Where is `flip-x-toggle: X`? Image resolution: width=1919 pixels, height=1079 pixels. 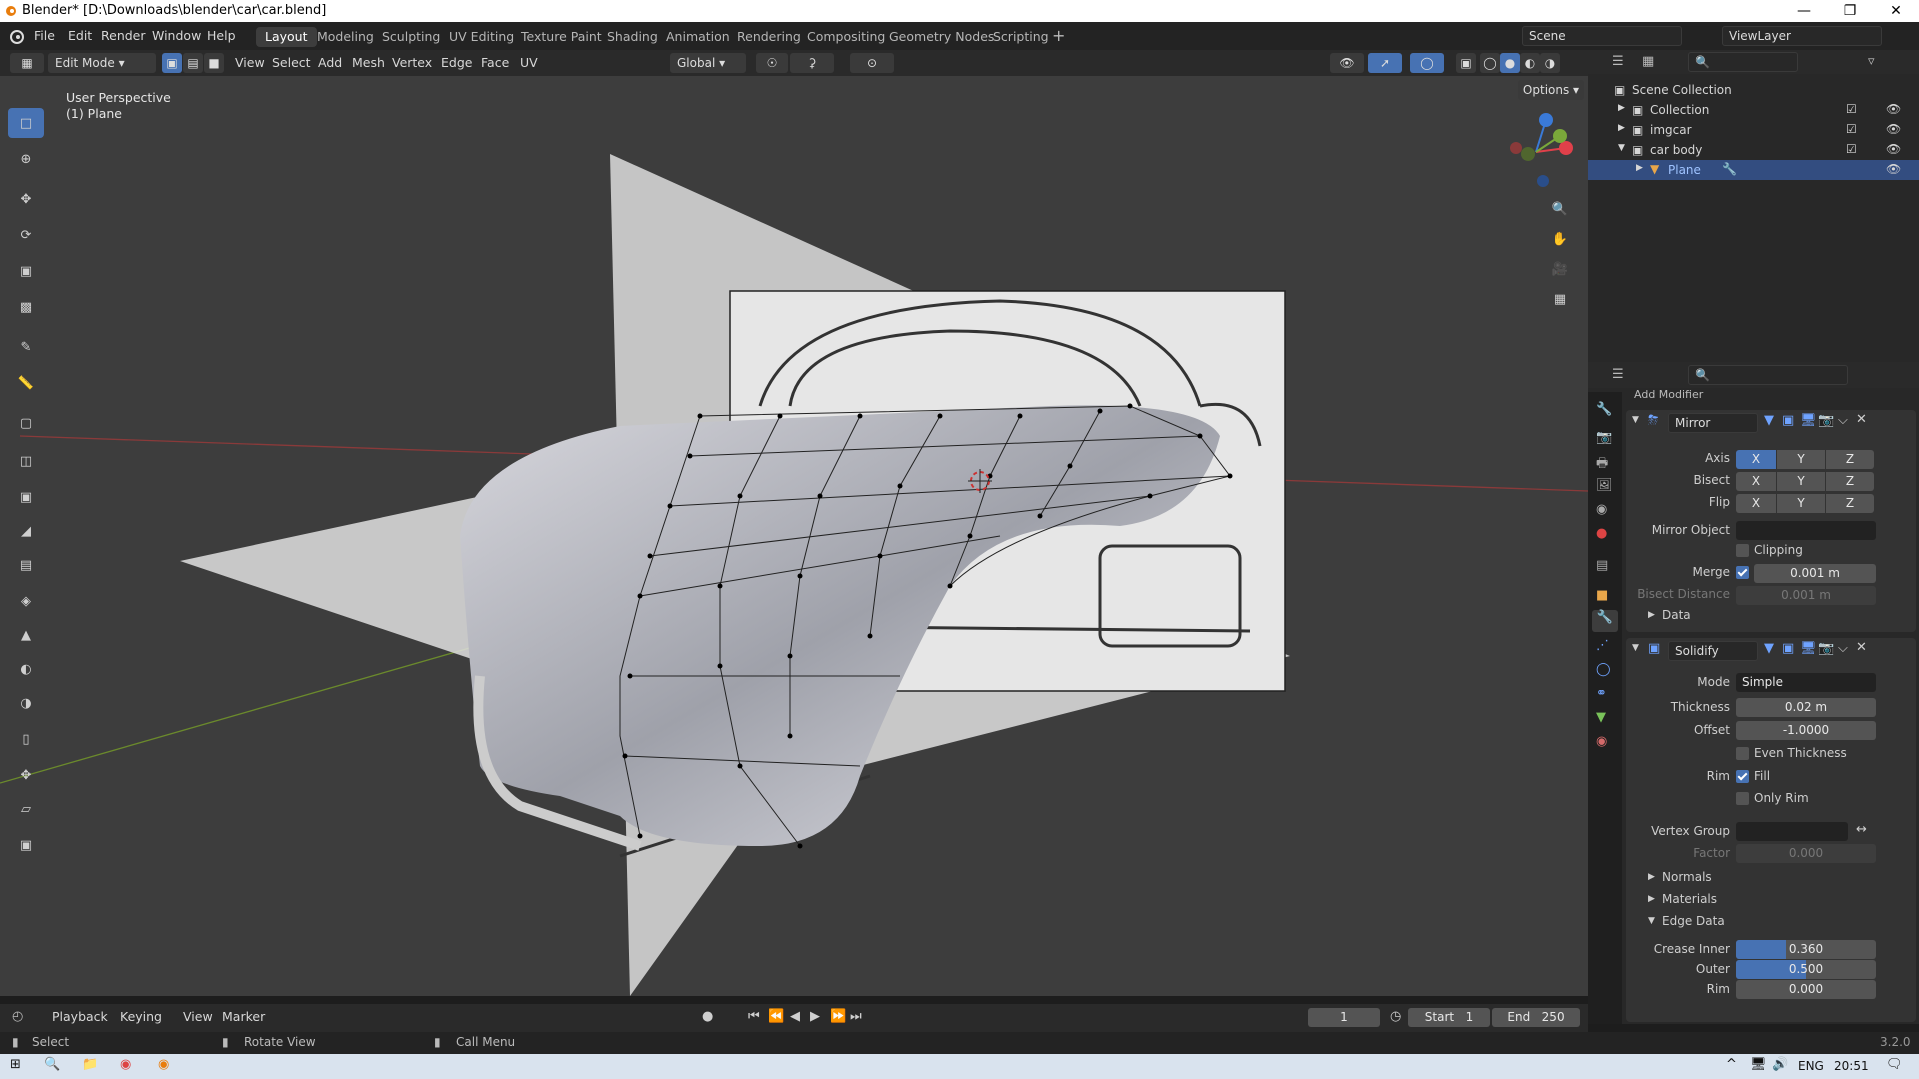 flip-x-toggle: X is located at coordinates (1756, 503).